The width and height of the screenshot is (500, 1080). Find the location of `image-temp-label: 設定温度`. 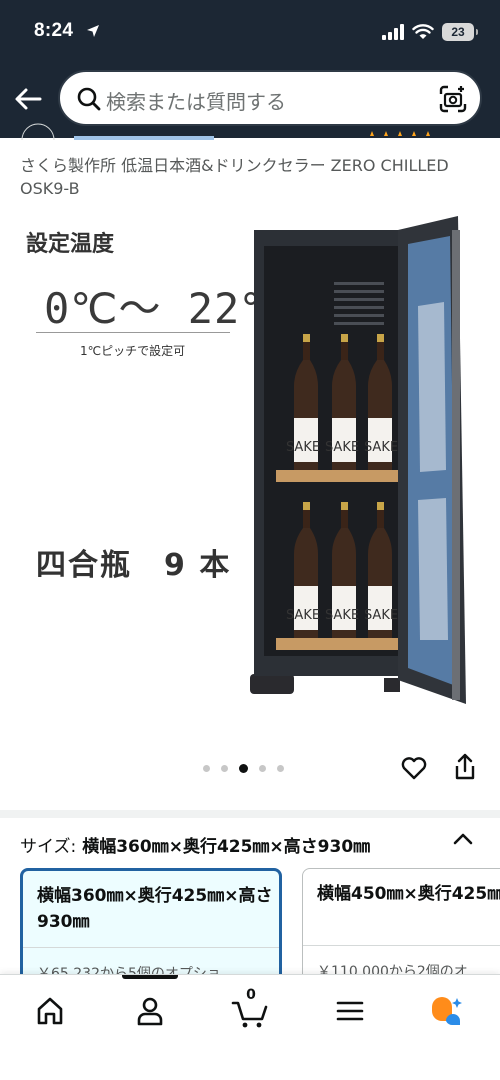

image-temp-label: 設定温度 is located at coordinates (70, 244).